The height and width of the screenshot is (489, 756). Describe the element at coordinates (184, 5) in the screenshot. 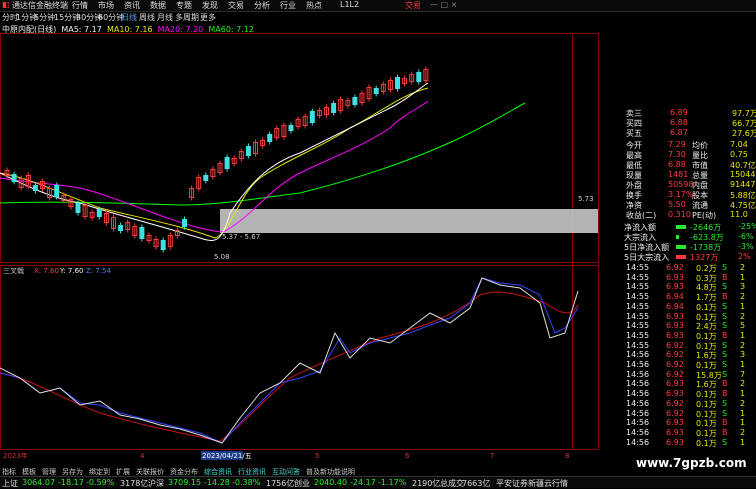

I see `menu-item-topics: 专题` at that location.